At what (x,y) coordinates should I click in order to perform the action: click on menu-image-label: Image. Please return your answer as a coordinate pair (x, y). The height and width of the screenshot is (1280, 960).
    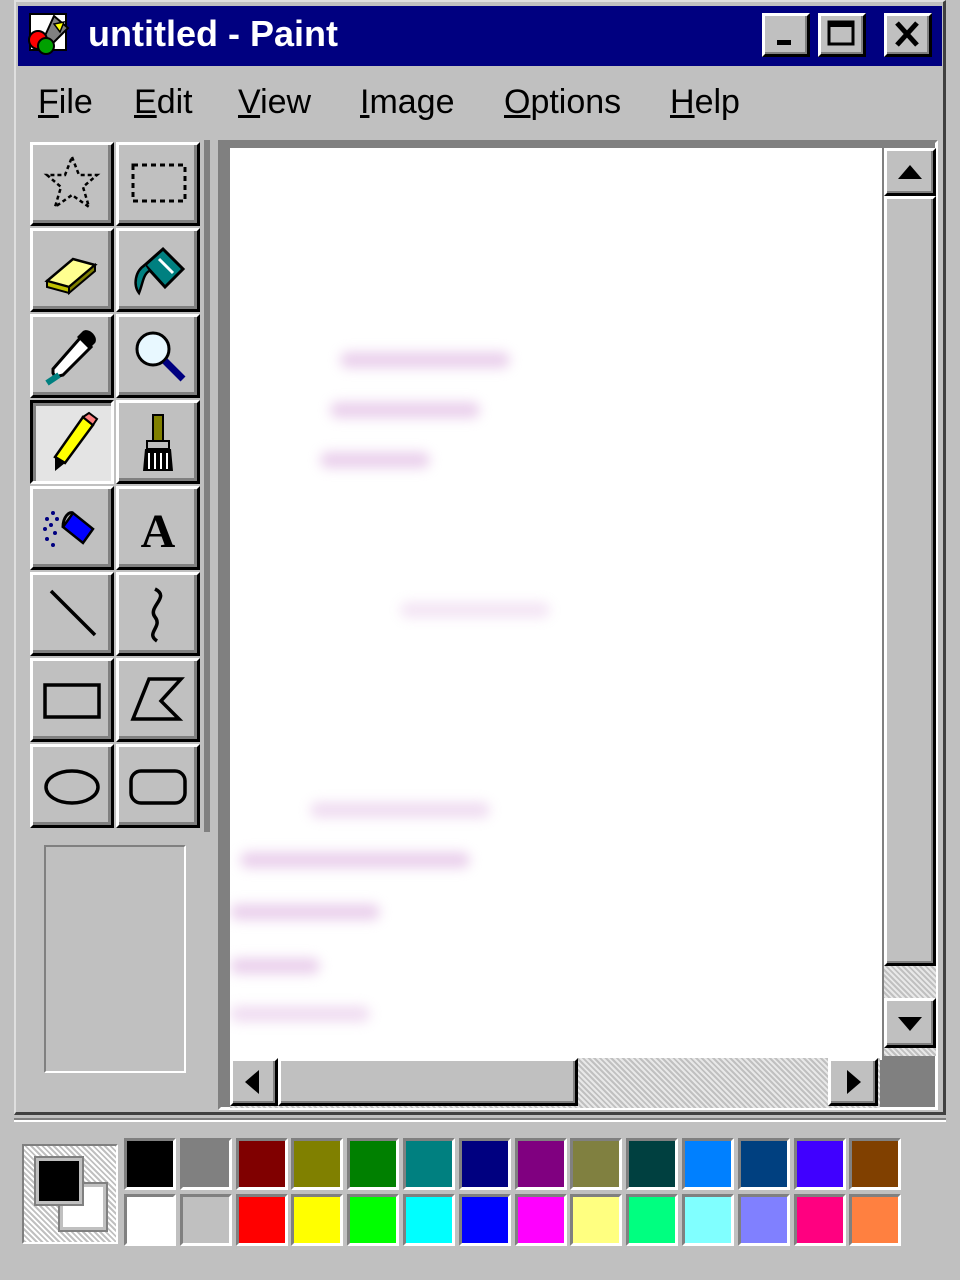
    Looking at the image, I should click on (407, 102).